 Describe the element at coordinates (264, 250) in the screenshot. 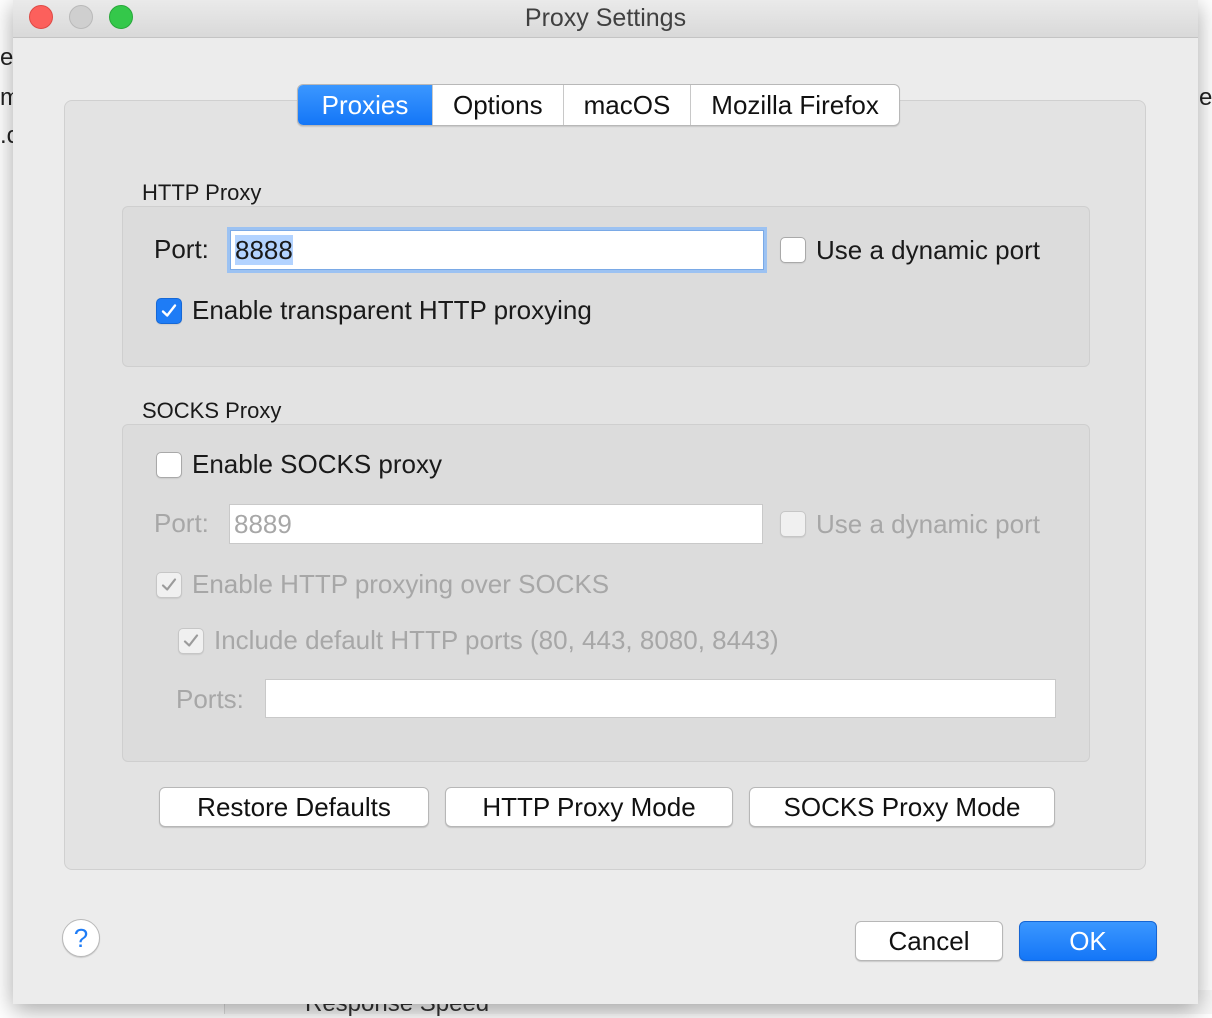

I see `http-port-value: 8888` at that location.